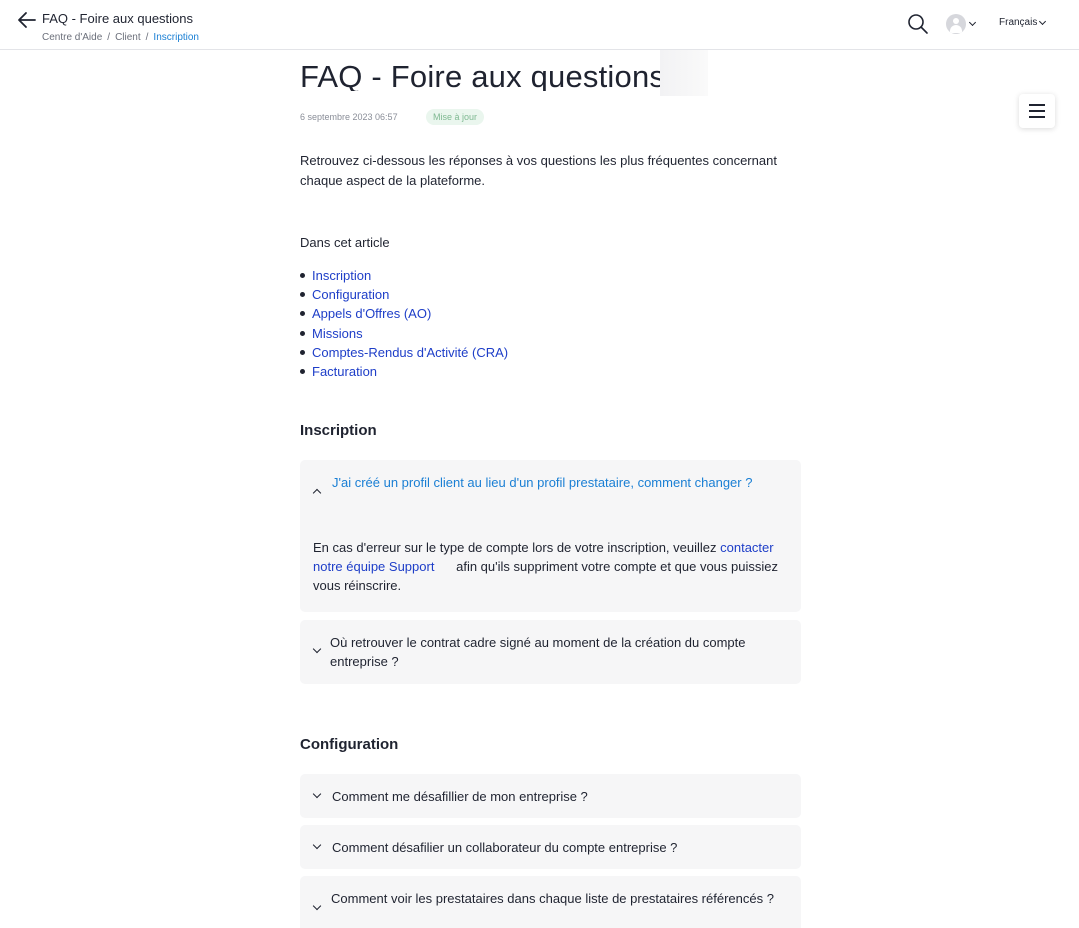  What do you see at coordinates (404, 294) in the screenshot?
I see `toc-item: Configuration` at bounding box center [404, 294].